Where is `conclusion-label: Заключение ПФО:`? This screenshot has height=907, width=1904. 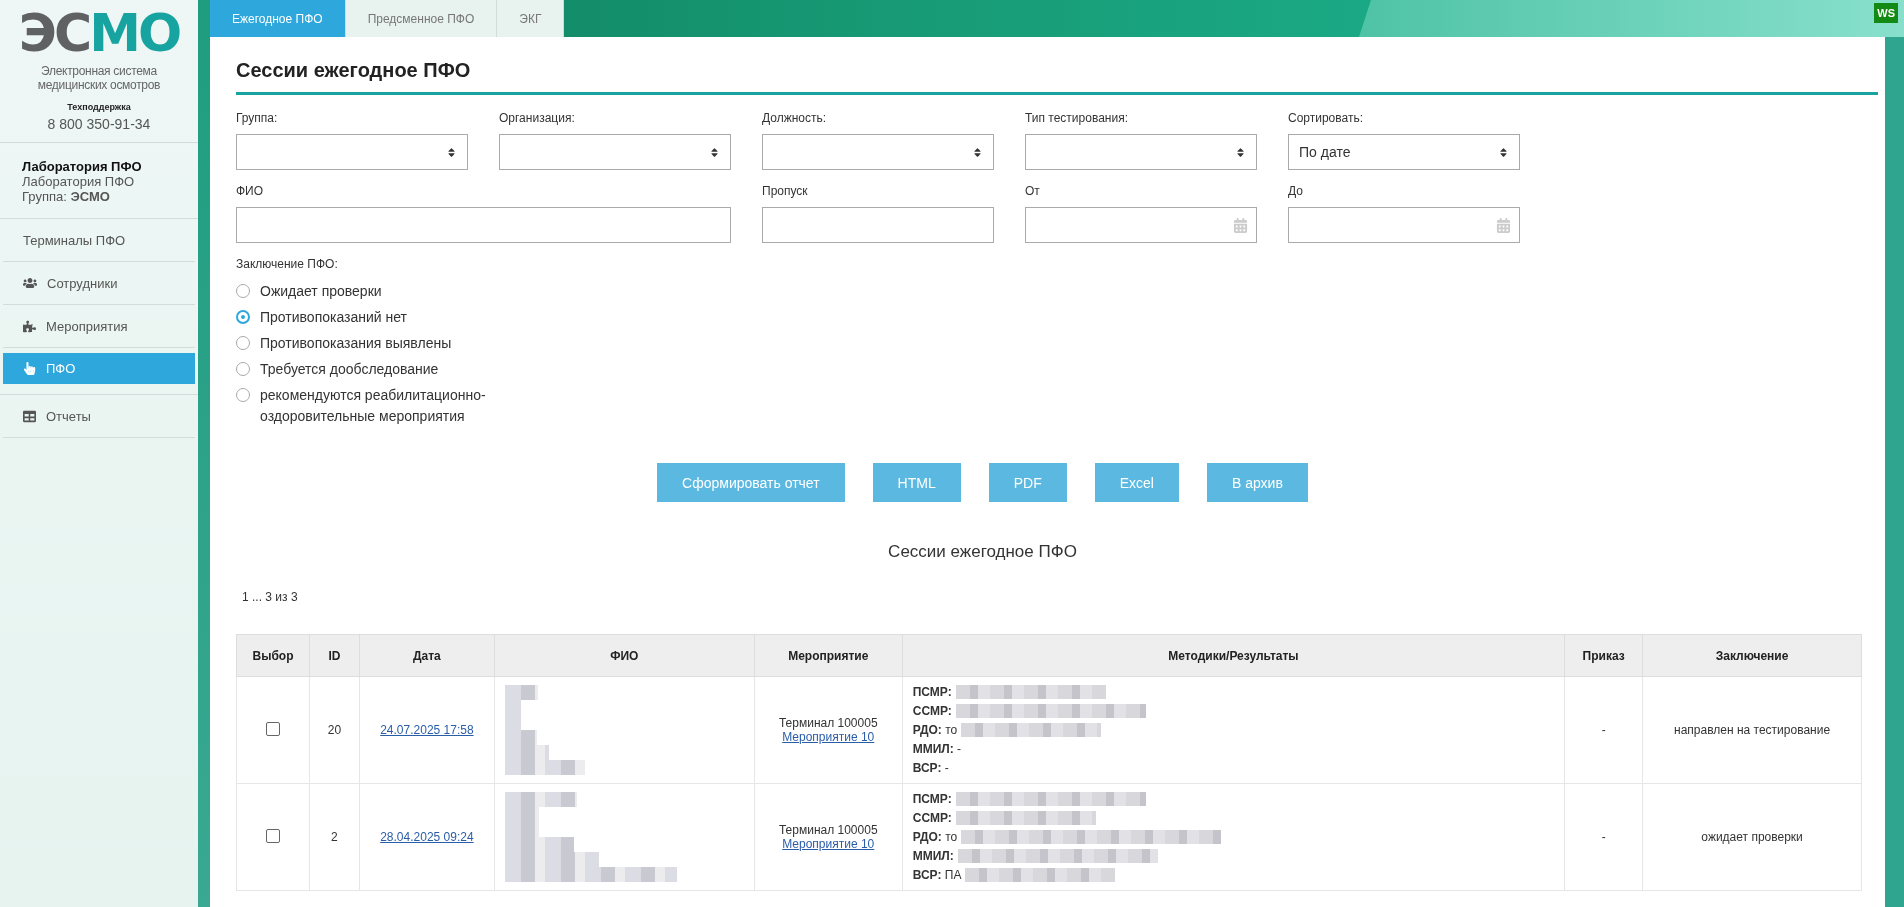
conclusion-label: Заключение ПФО: is located at coordinates (287, 264).